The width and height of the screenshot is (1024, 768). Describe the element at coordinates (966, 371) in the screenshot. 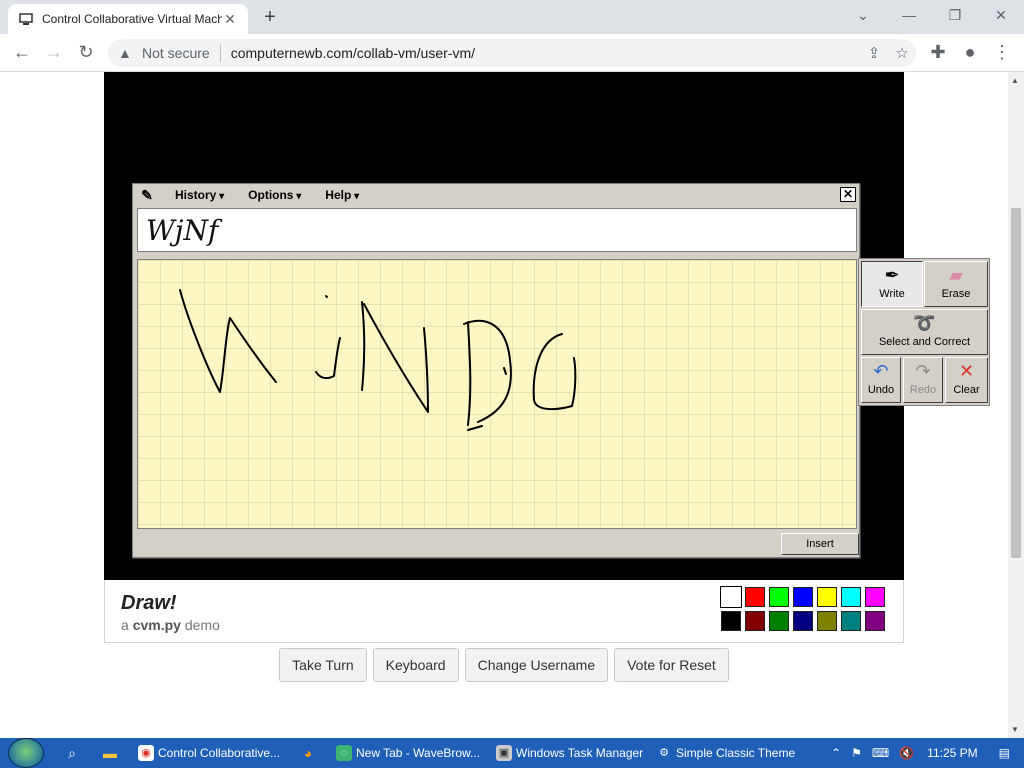

I see `x-icon: ✕` at that location.